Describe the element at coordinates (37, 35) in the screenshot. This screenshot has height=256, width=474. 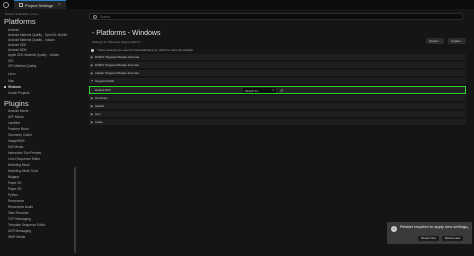
I see `sidebar-item-android-opengl: Android Material Quality - OpenGL Mobile` at that location.